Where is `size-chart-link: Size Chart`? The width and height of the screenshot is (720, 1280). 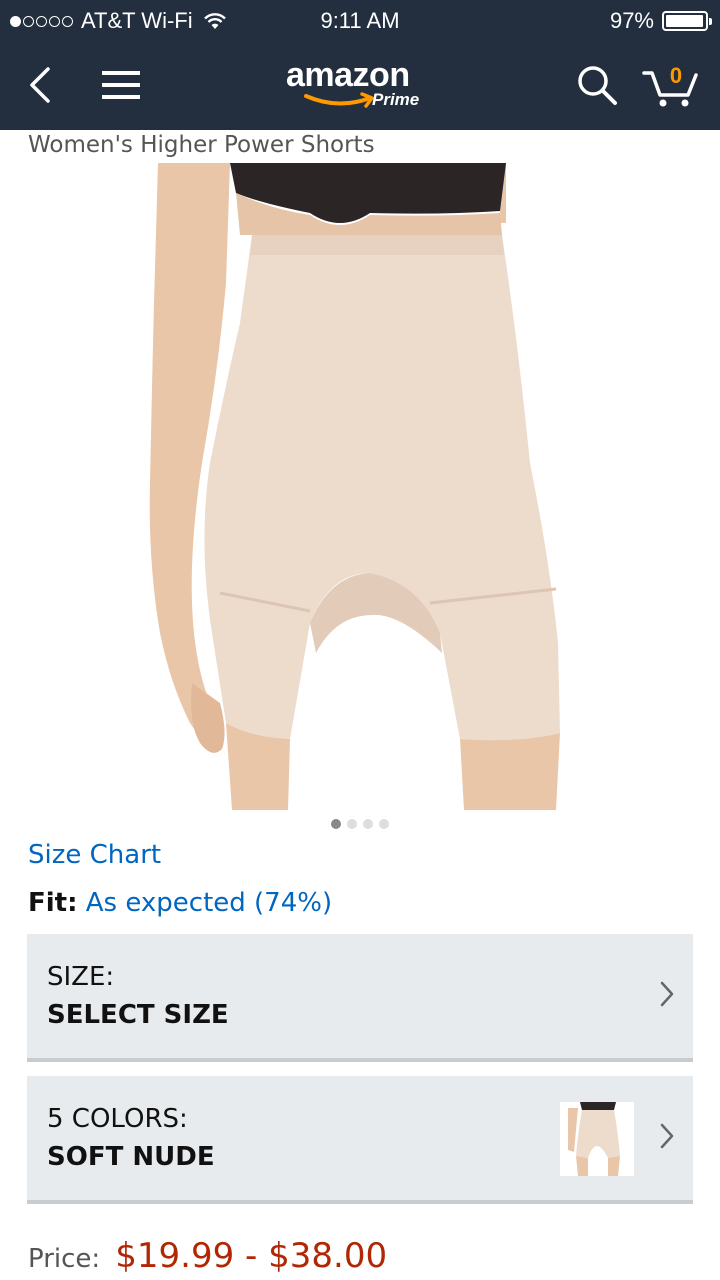 size-chart-link: Size Chart is located at coordinates (94, 855).